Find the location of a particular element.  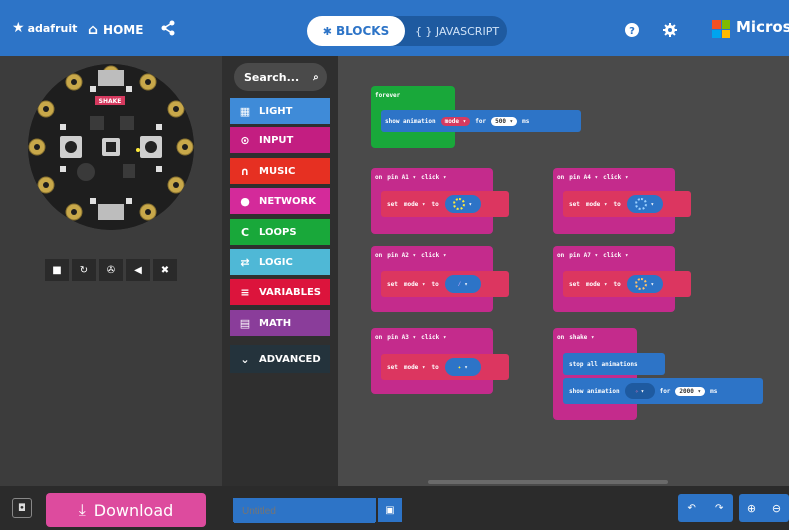

category-advanced: ⌄ ADVANCED is located at coordinates (280, 359).